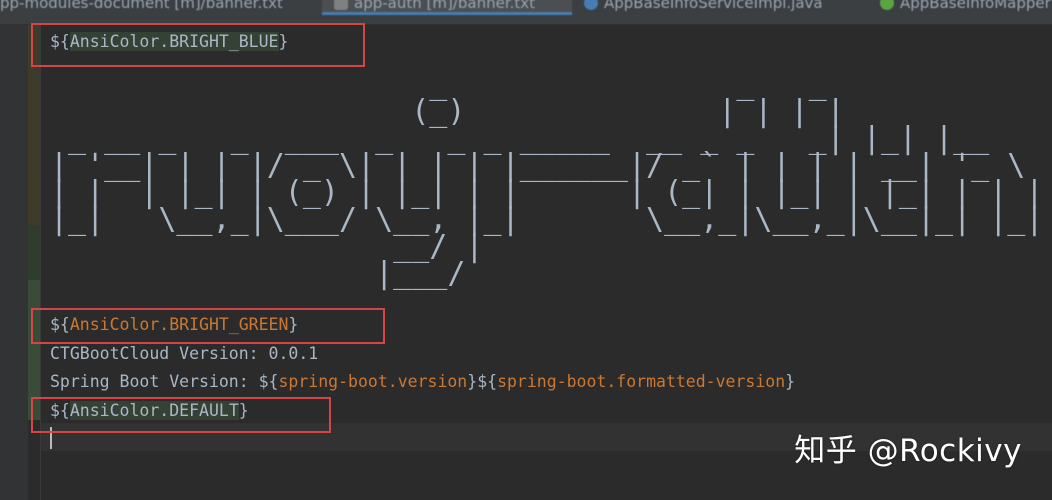  I want to click on class-icon, so click(591, 5).